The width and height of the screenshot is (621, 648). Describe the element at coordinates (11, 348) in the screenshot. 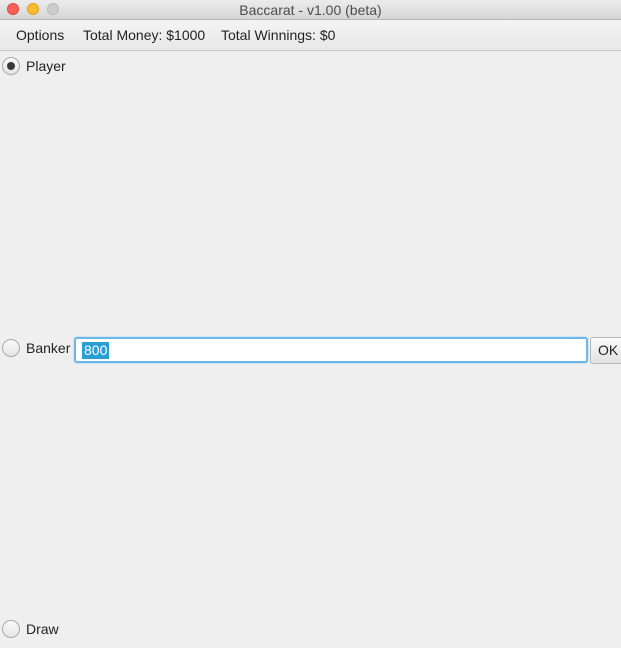

I see `banker-radio` at that location.